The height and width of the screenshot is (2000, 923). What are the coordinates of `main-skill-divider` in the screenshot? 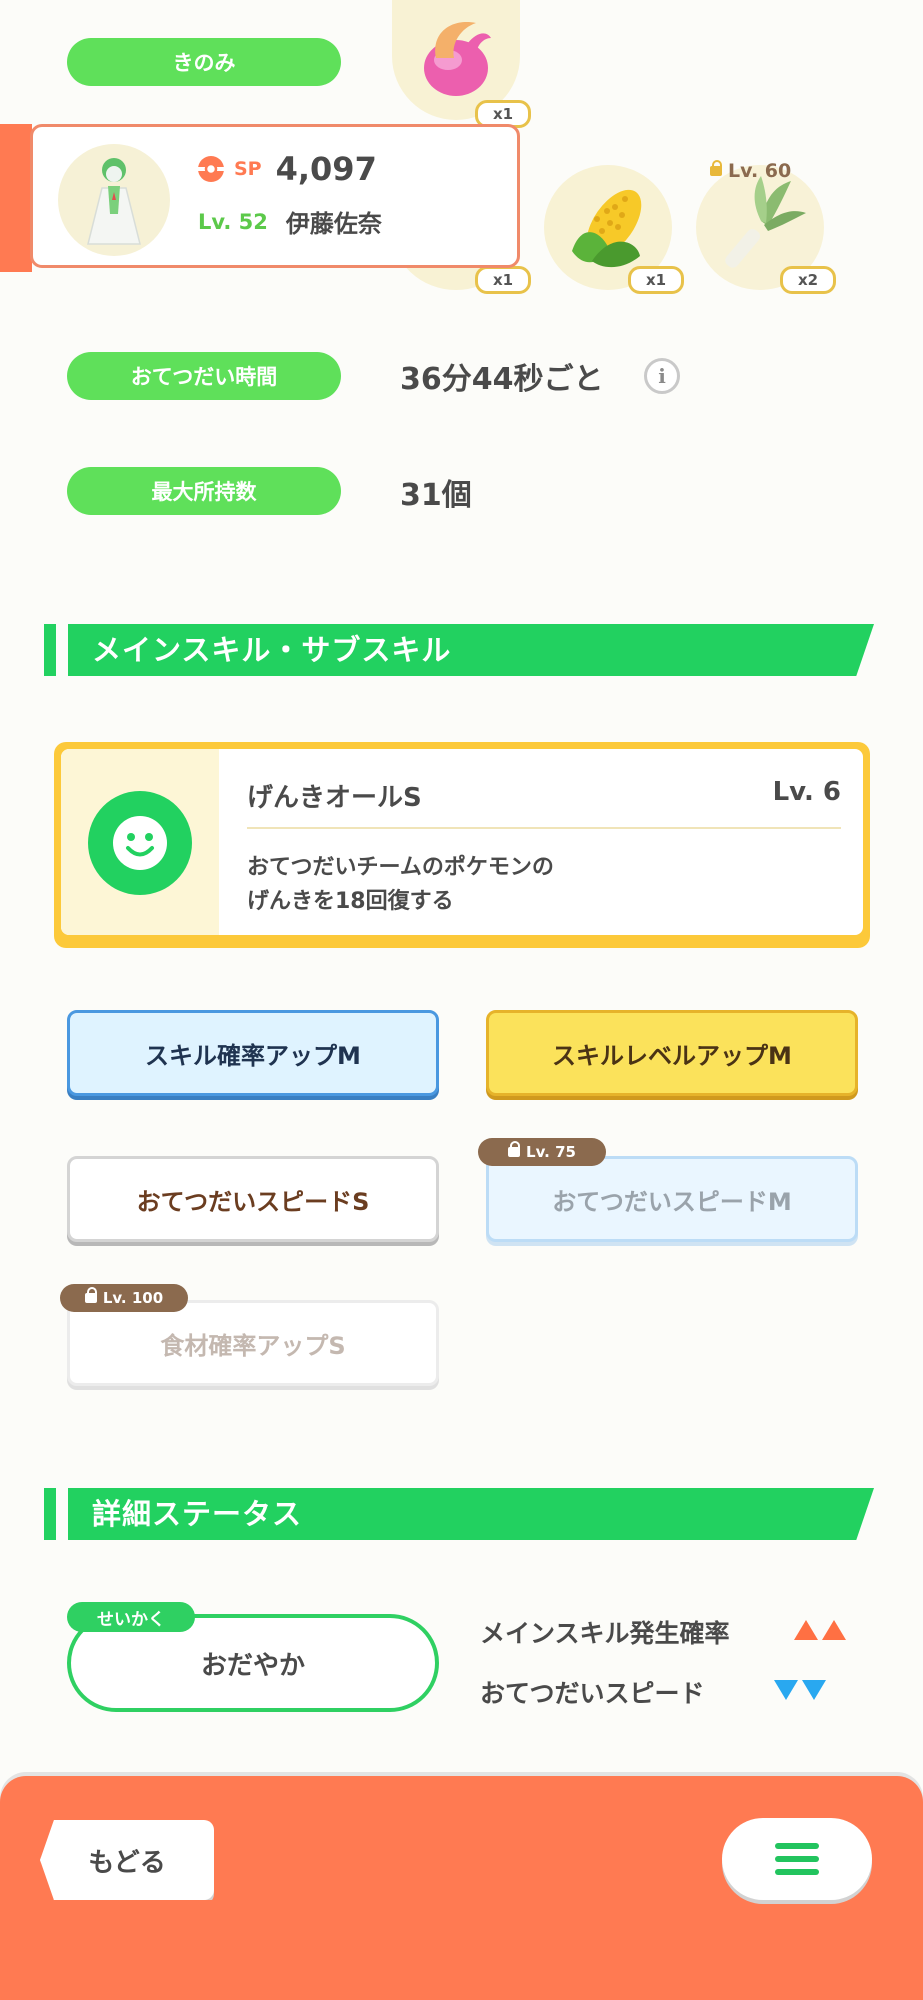 It's located at (544, 828).